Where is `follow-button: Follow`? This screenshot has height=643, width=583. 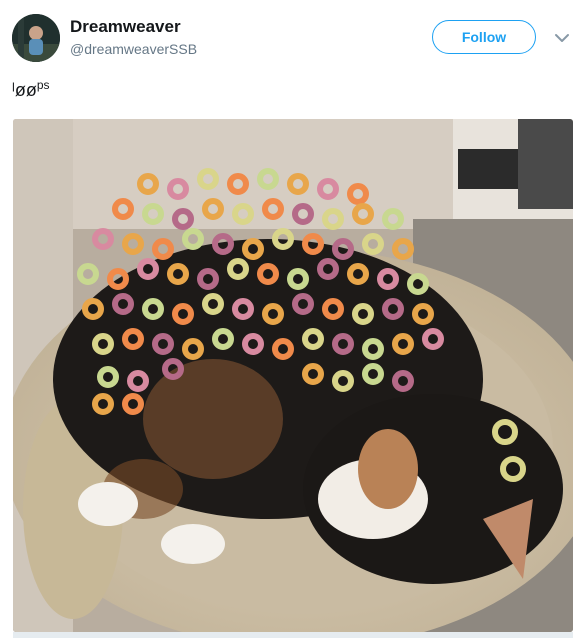 follow-button: Follow is located at coordinates (484, 37).